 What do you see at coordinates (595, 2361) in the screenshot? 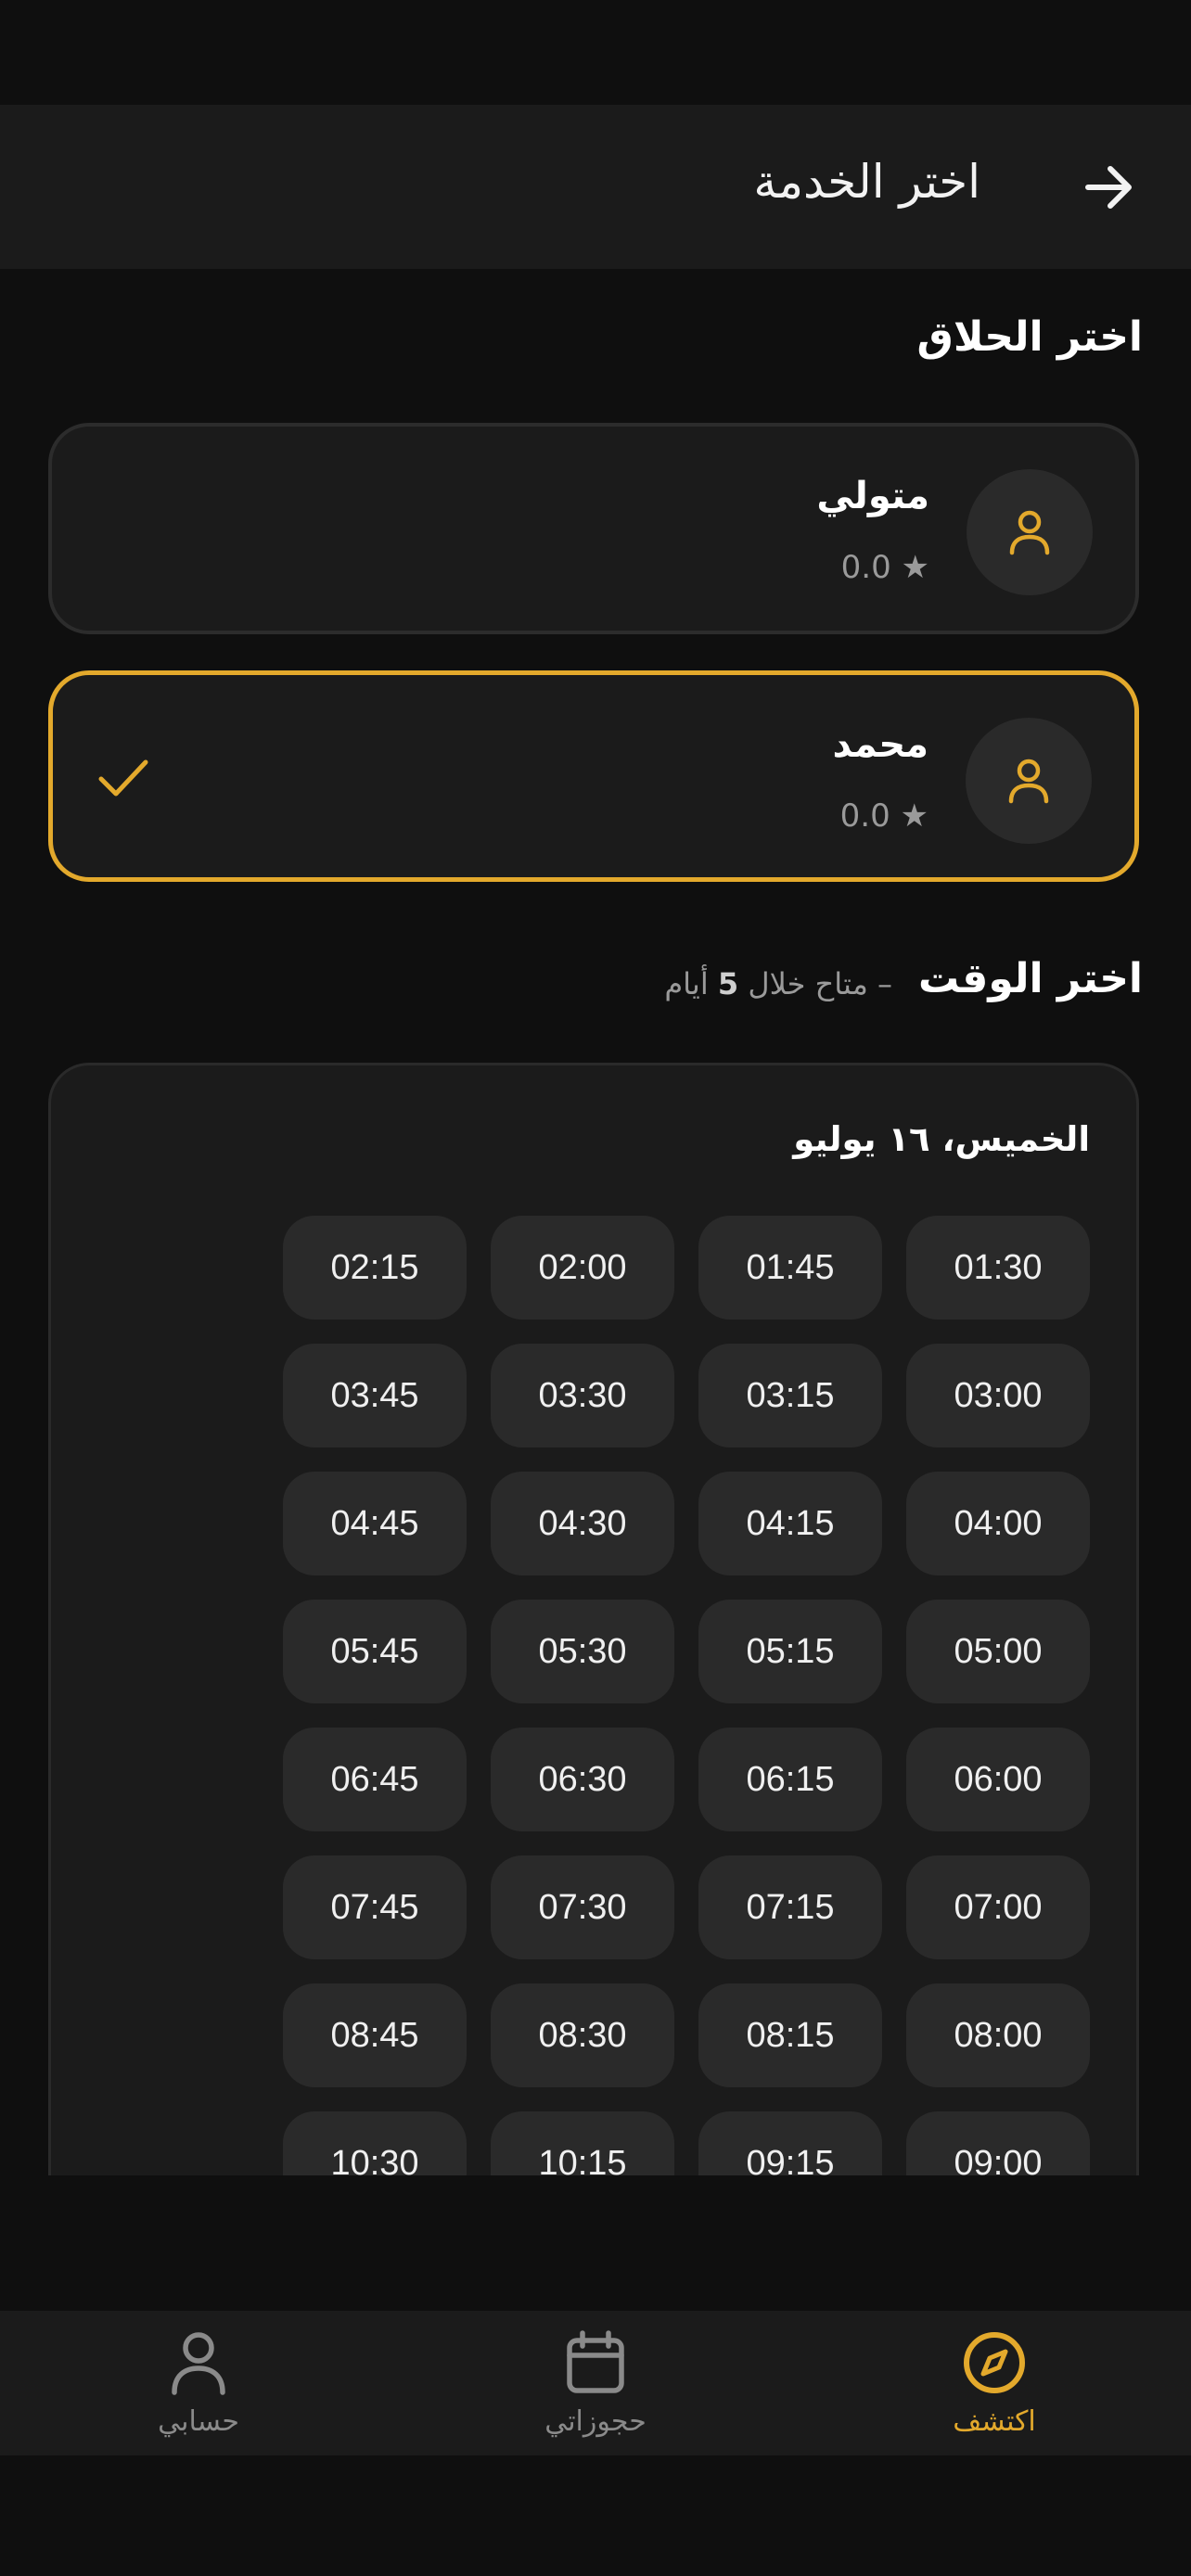
I see `calendar-icon` at bounding box center [595, 2361].